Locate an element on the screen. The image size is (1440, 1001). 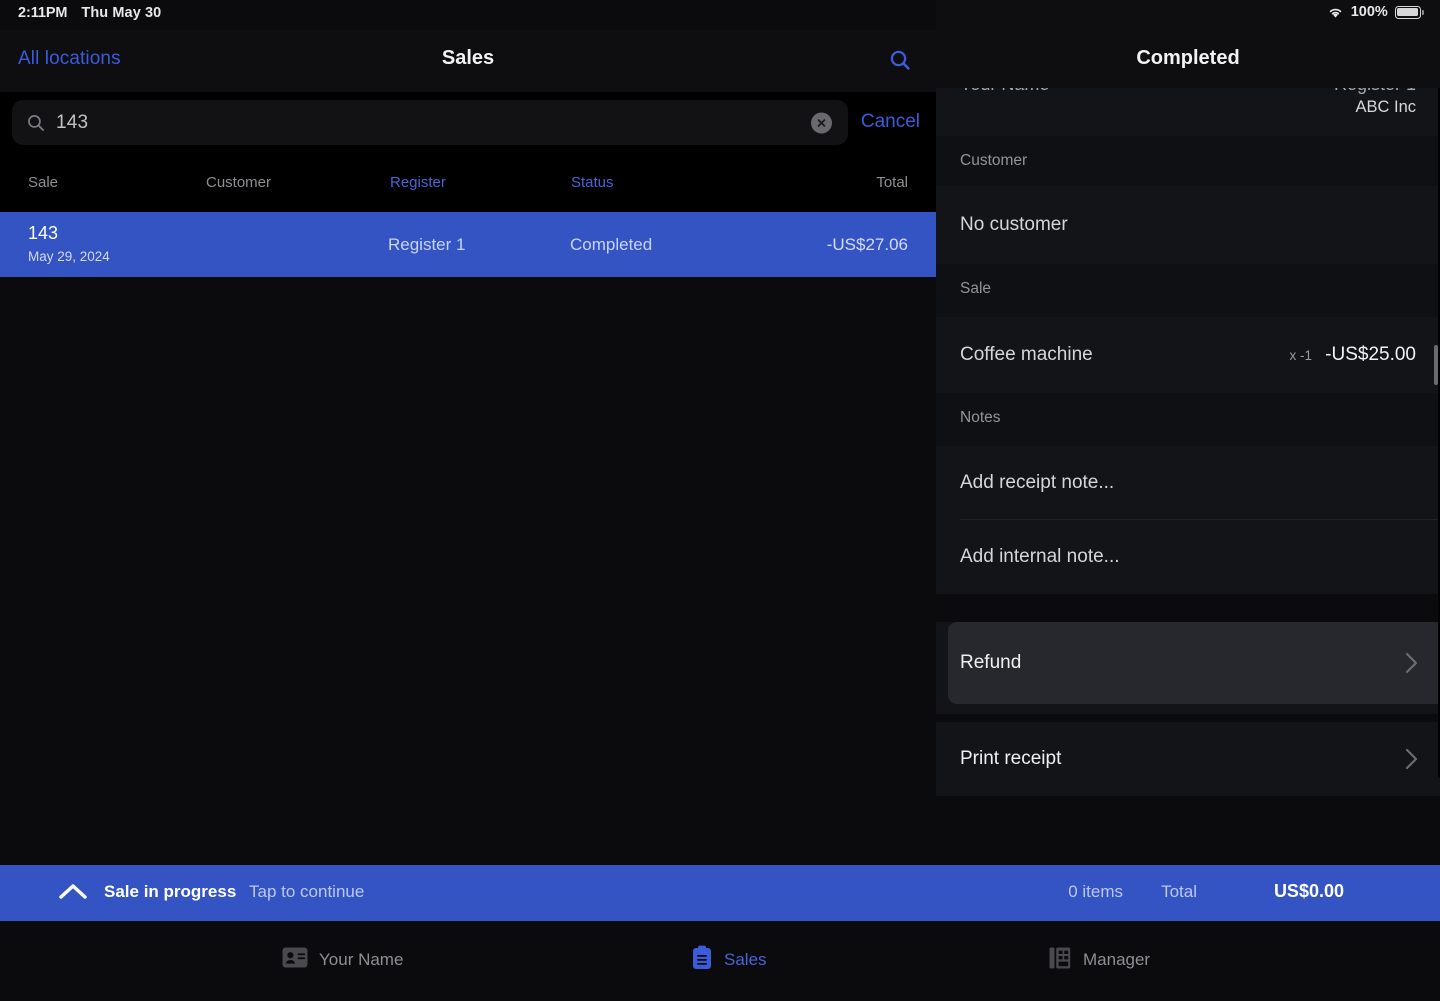
clear-circle-icon is located at coordinates (821, 122).